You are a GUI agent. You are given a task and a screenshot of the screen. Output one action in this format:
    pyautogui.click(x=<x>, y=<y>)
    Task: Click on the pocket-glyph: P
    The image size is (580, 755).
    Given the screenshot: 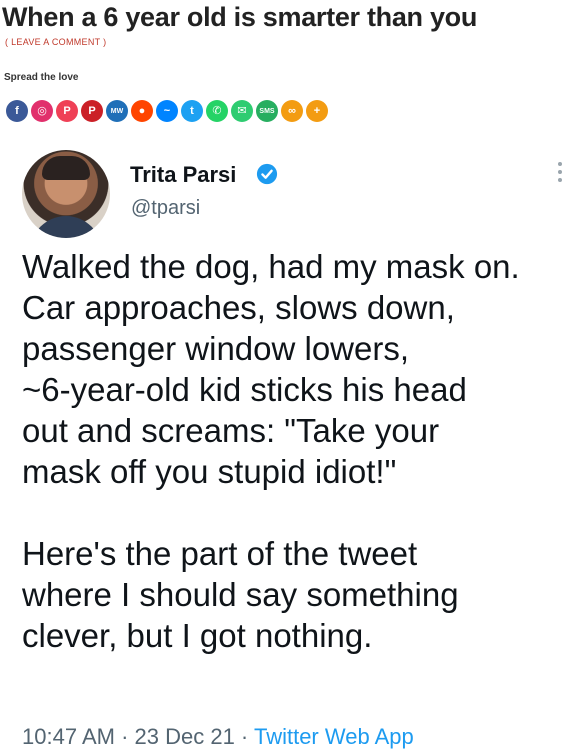 What is the action you would take?
    pyautogui.click(x=67, y=110)
    